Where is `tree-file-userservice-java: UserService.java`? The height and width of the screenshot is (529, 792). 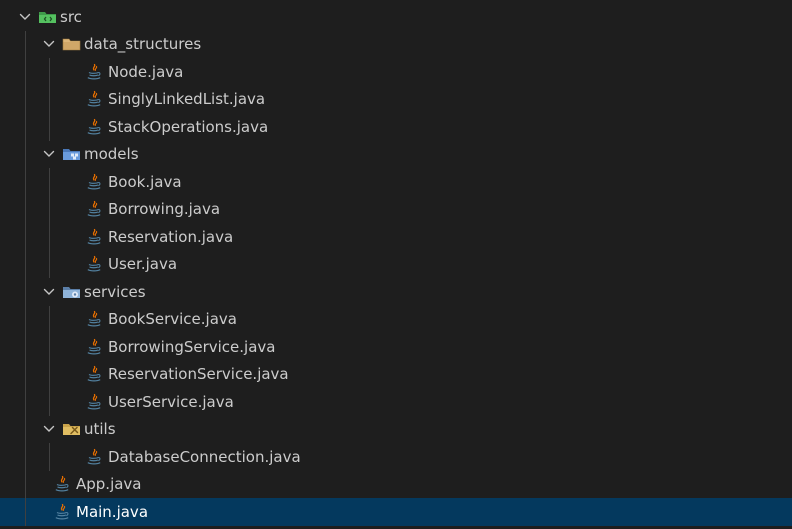
tree-file-userservice-java: UserService.java is located at coordinates (396, 402).